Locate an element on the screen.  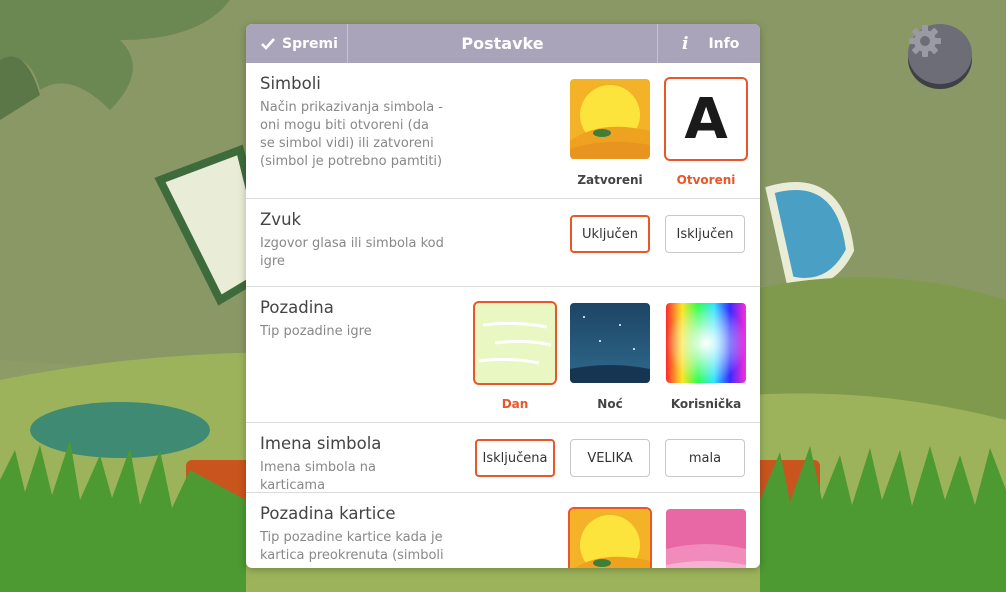
info-button: i Info is located at coordinates (708, 43).